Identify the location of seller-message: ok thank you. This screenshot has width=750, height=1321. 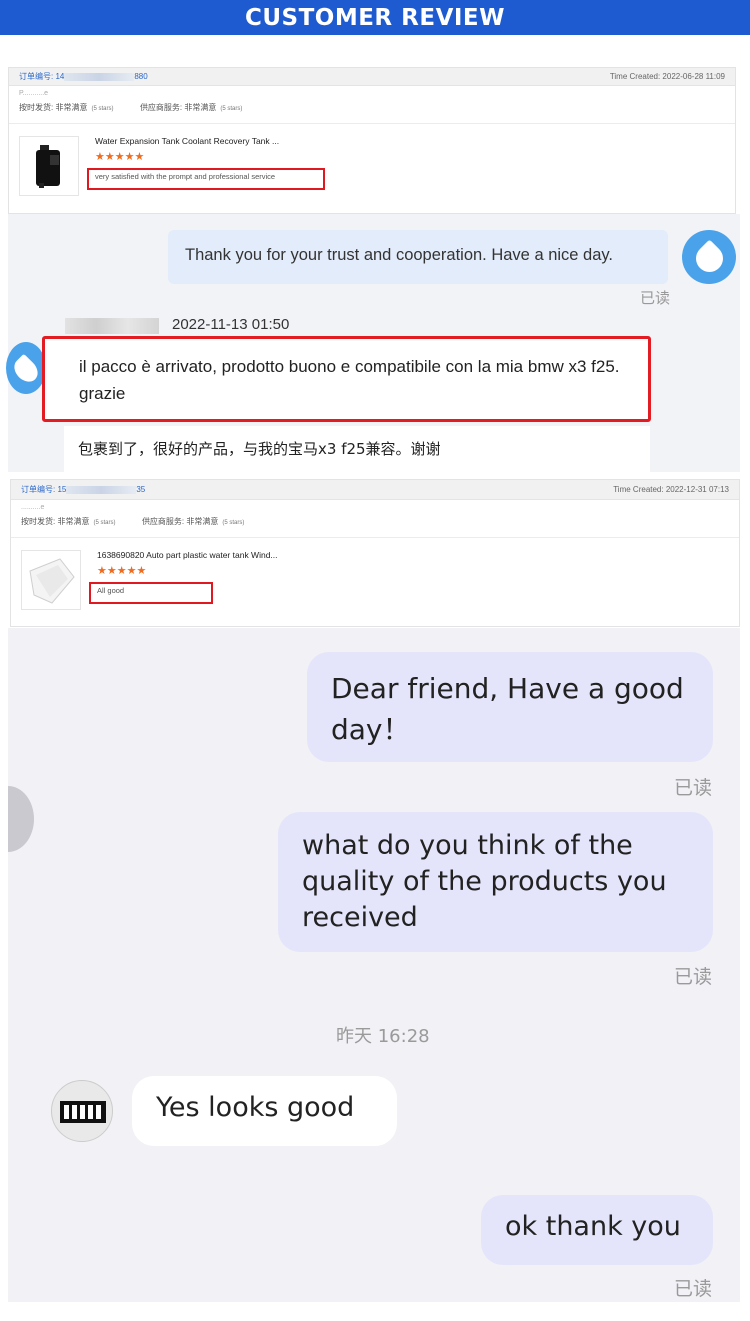
(597, 1230).